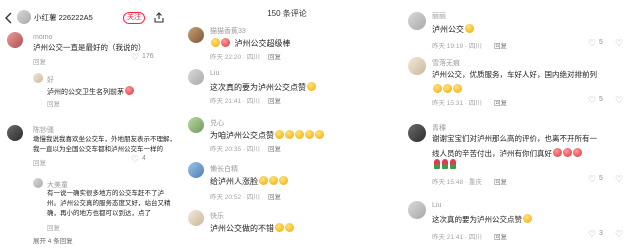 This screenshot has width=640, height=252. Describe the element at coordinates (159, 18) in the screenshot. I see `share-icon` at that location.